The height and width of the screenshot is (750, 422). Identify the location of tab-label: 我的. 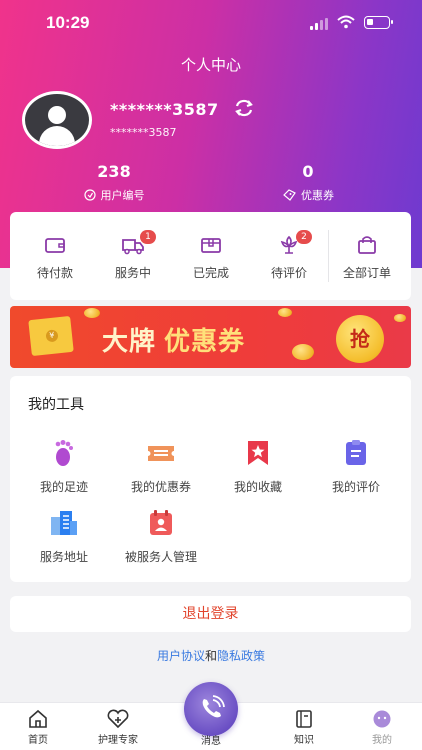
(382, 740).